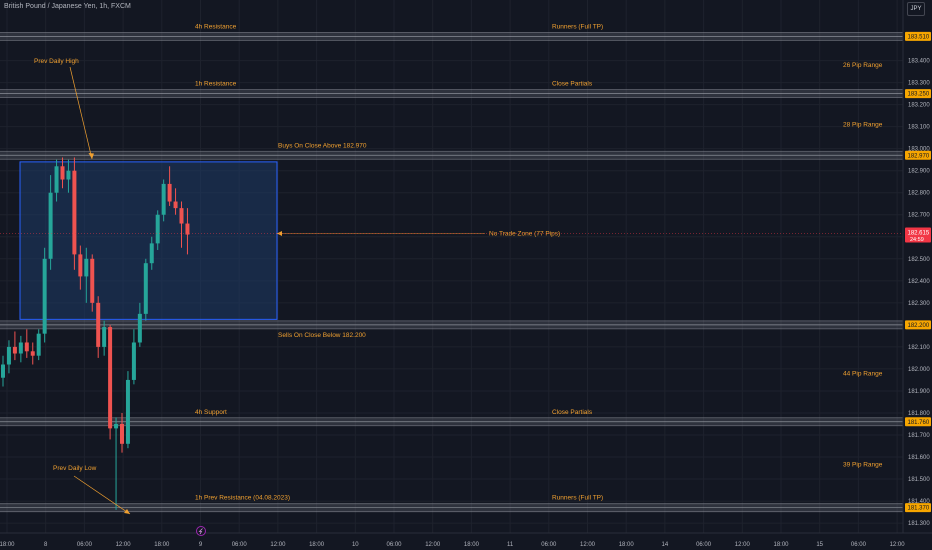  Describe the element at coordinates (56, 61) in the screenshot. I see `prev-daily-high-label: Prev Daily High` at that location.